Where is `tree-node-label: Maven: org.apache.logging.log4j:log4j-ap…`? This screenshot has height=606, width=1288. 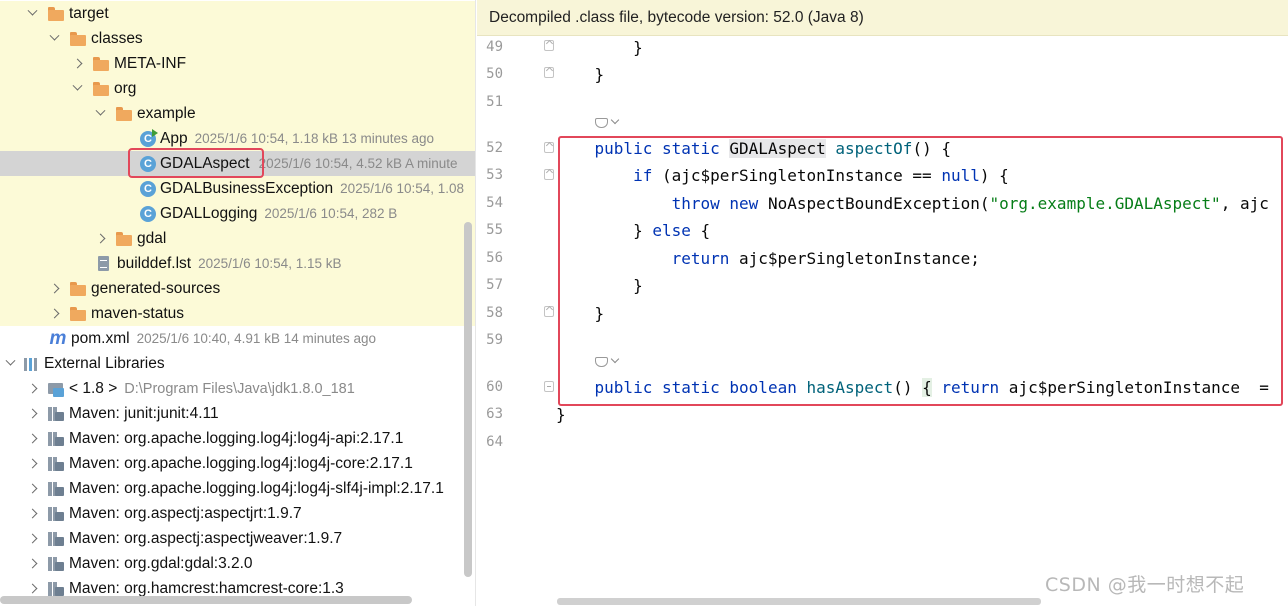
tree-node-label: Maven: org.apache.logging.log4j:log4j-ap… is located at coordinates (236, 438).